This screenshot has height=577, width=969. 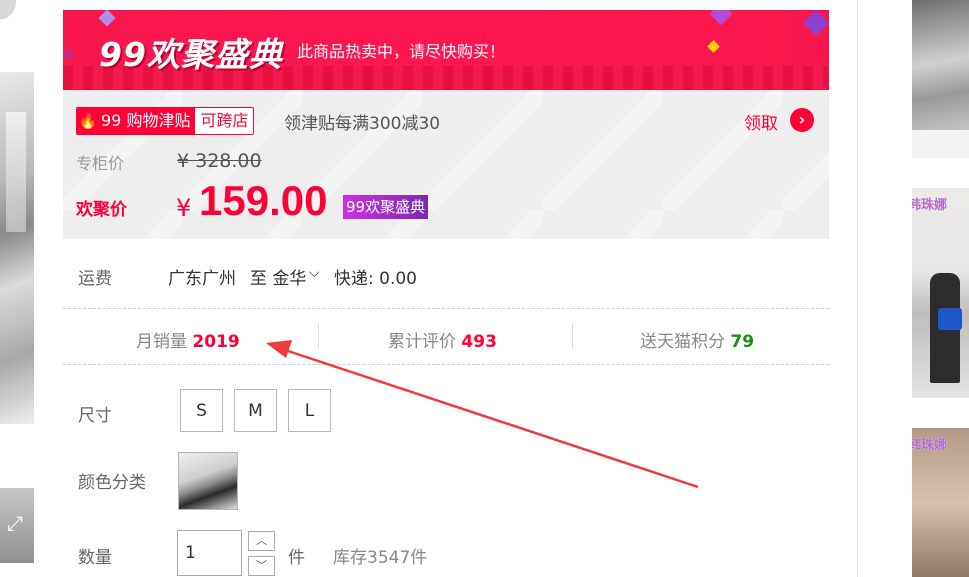 What do you see at coordinates (261, 541) in the screenshot?
I see `quantity-increase-button: ︿` at bounding box center [261, 541].